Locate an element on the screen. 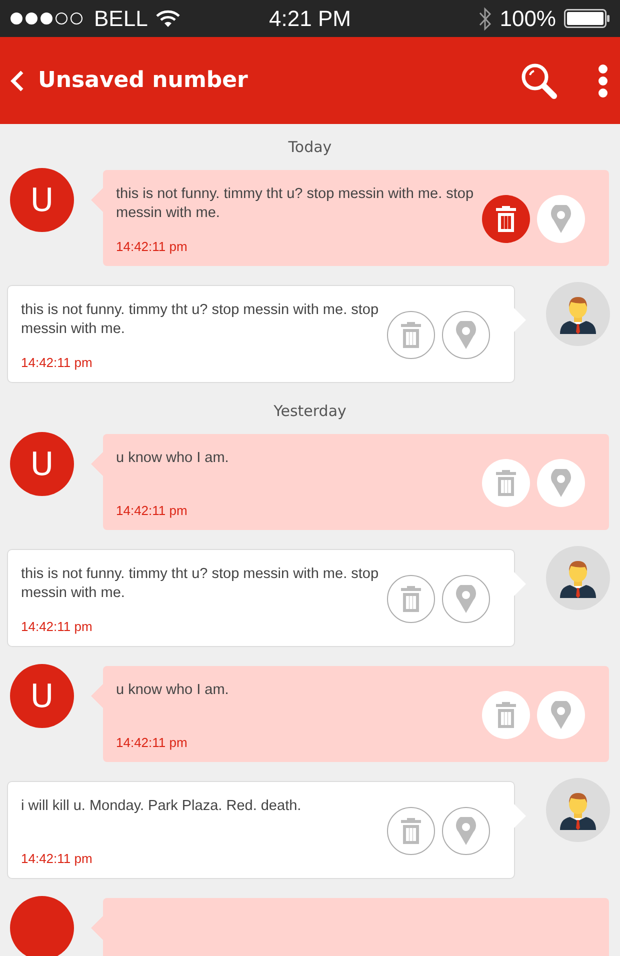 The width and height of the screenshot is (620, 956). chat-title: Unsaved number is located at coordinates (143, 80).